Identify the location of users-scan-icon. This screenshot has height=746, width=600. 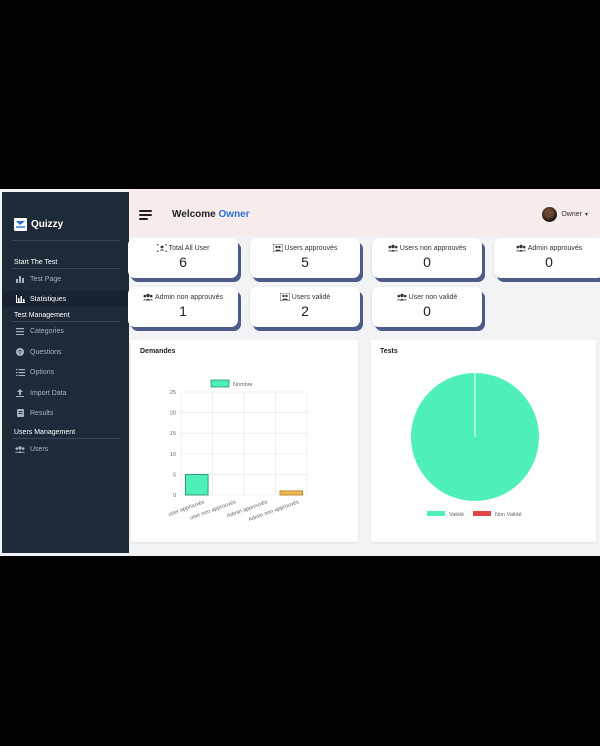
(161, 248).